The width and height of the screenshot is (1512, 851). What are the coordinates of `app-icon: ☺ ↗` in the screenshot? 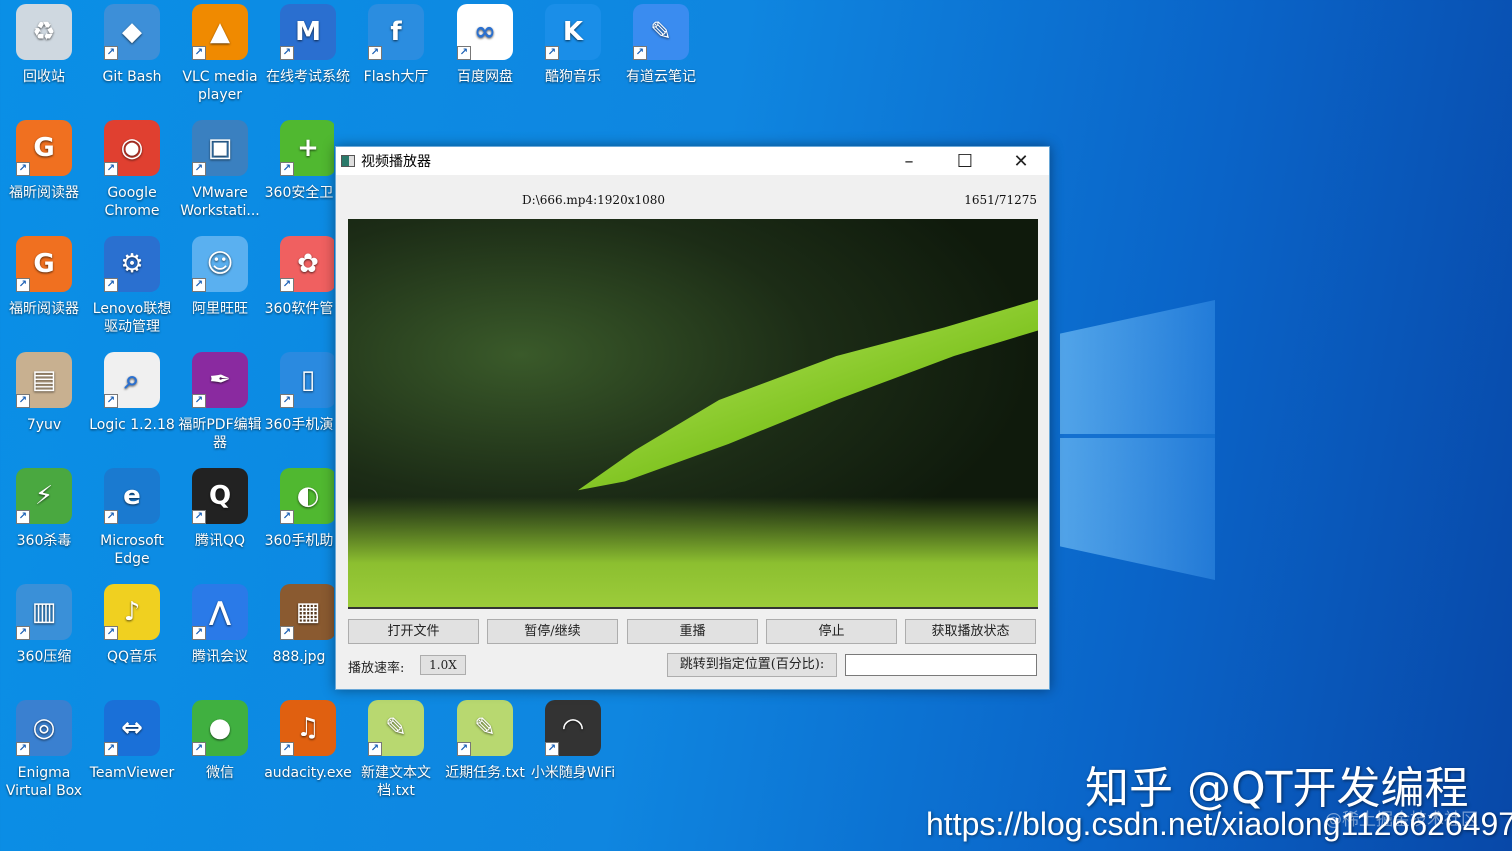 It's located at (220, 264).